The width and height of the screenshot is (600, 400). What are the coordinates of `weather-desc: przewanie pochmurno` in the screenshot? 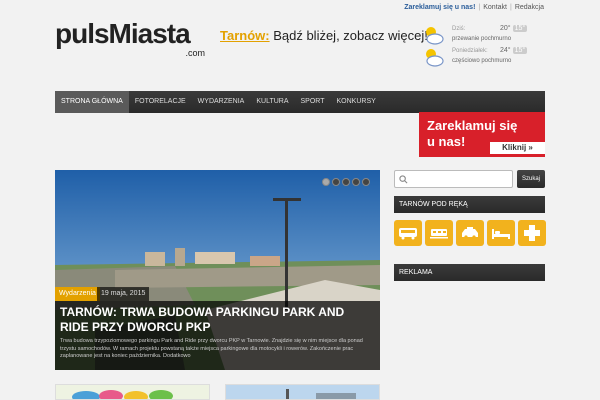 It's located at (482, 39).